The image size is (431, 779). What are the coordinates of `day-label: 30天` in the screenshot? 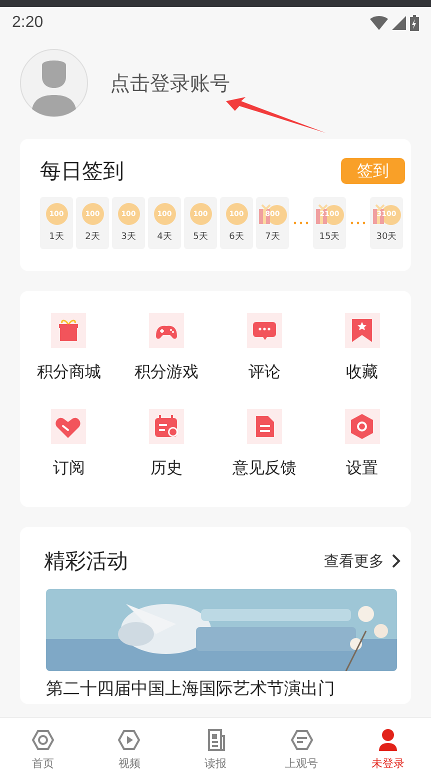 It's located at (386, 237).